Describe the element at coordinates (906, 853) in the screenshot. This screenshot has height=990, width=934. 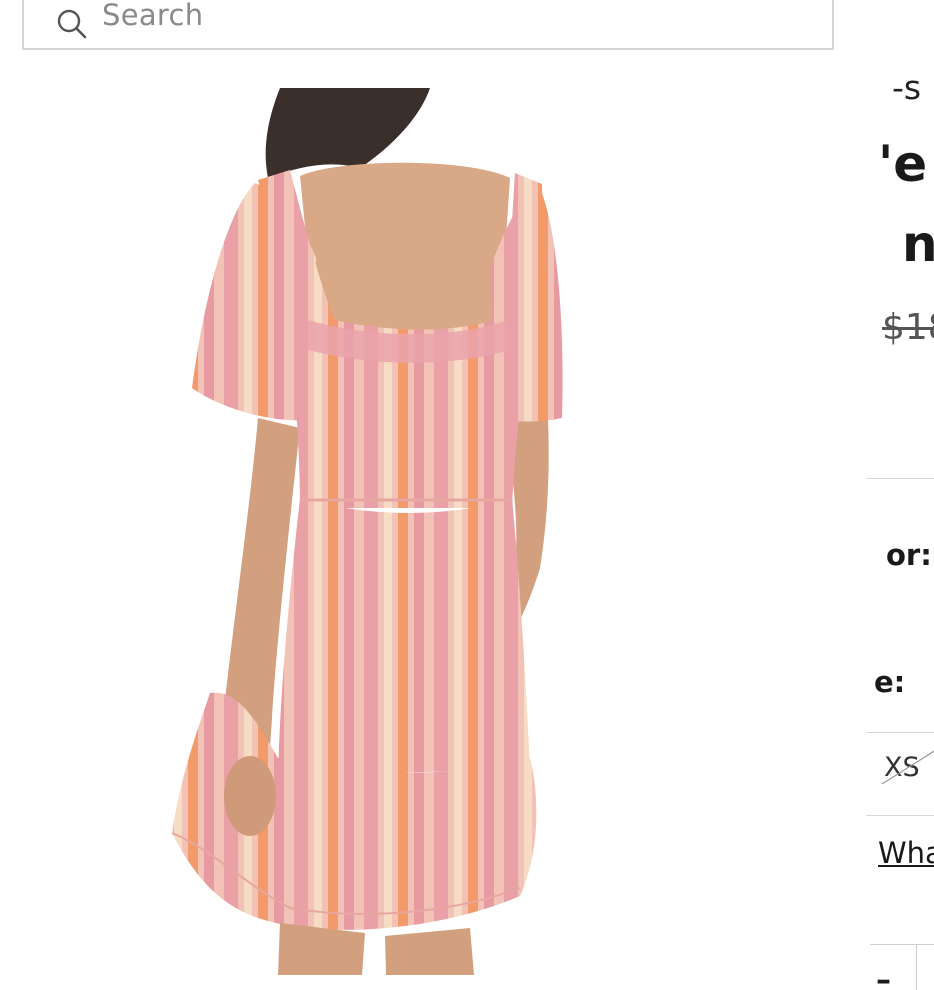
I see `size-guide-link: Wha` at that location.